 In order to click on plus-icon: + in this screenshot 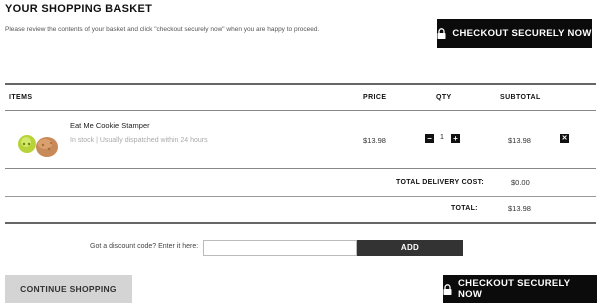, I will do `click(455, 138)`.